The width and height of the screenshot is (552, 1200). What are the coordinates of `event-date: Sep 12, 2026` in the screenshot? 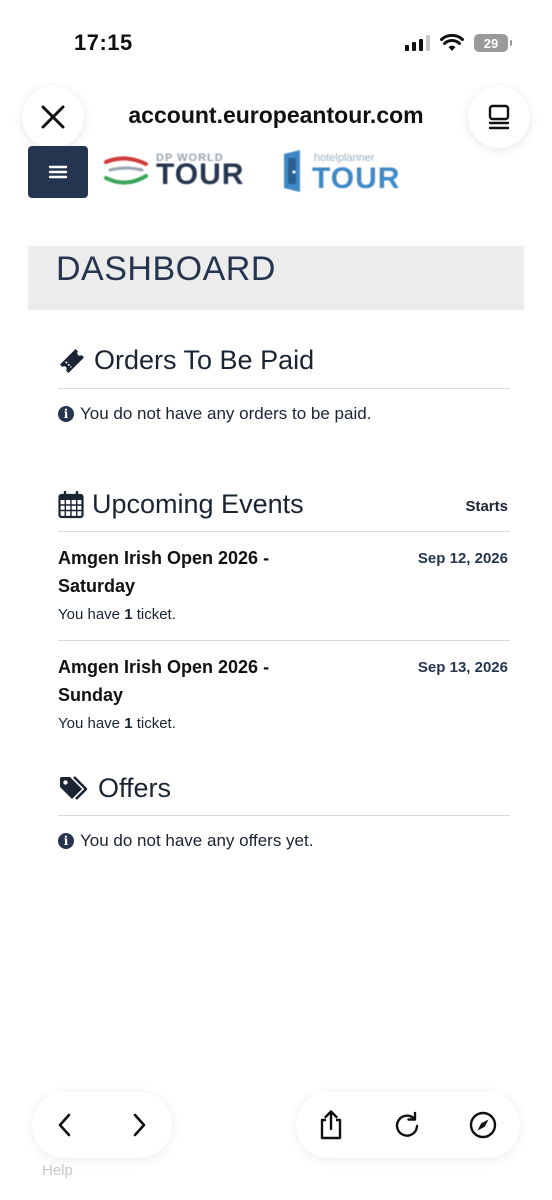 It's located at (462, 558).